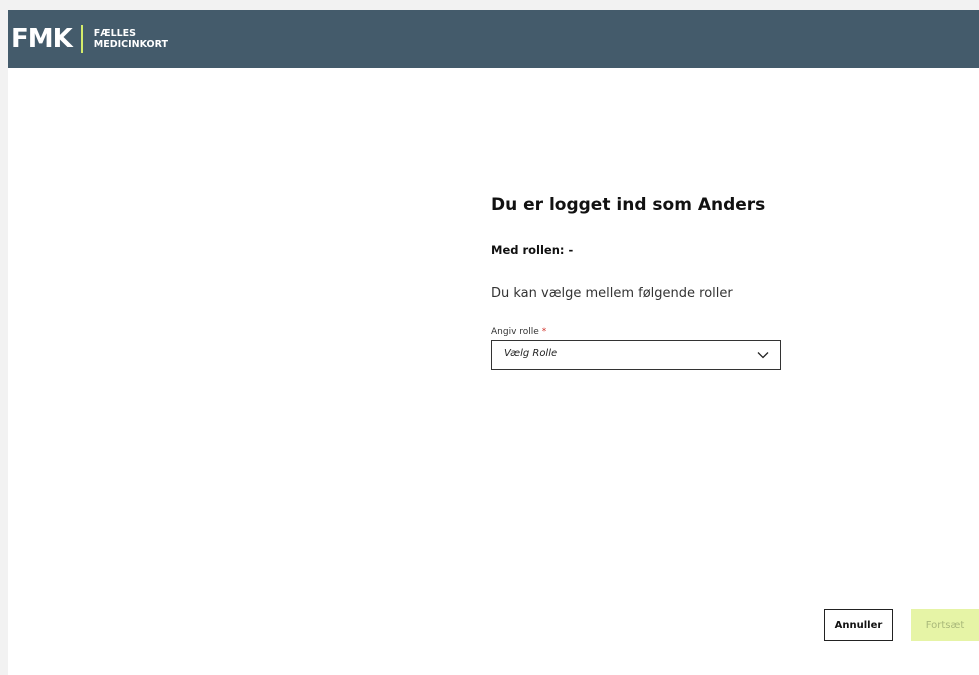 This screenshot has height=675, width=979. What do you see at coordinates (81, 39) in the screenshot?
I see `logo-divider` at bounding box center [81, 39].